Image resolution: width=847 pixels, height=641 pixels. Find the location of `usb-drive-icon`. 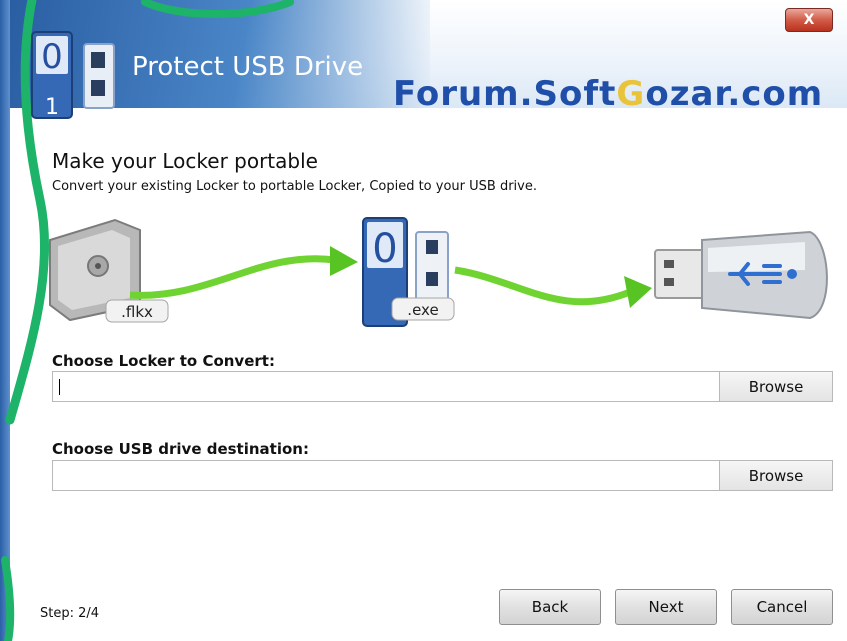

usb-drive-icon is located at coordinates (741, 275).